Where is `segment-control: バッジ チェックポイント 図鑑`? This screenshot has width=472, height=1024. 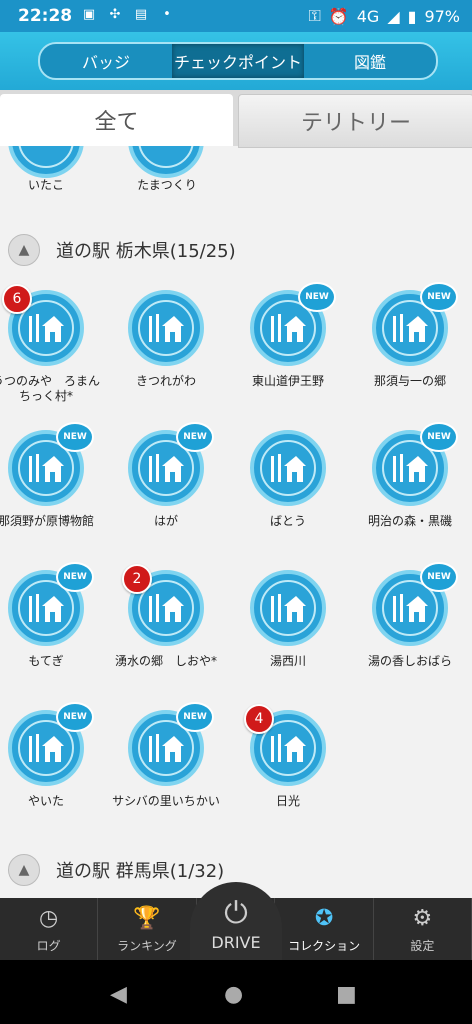
segment-control: バッジ チェックポイント 図鑑 is located at coordinates (238, 61).